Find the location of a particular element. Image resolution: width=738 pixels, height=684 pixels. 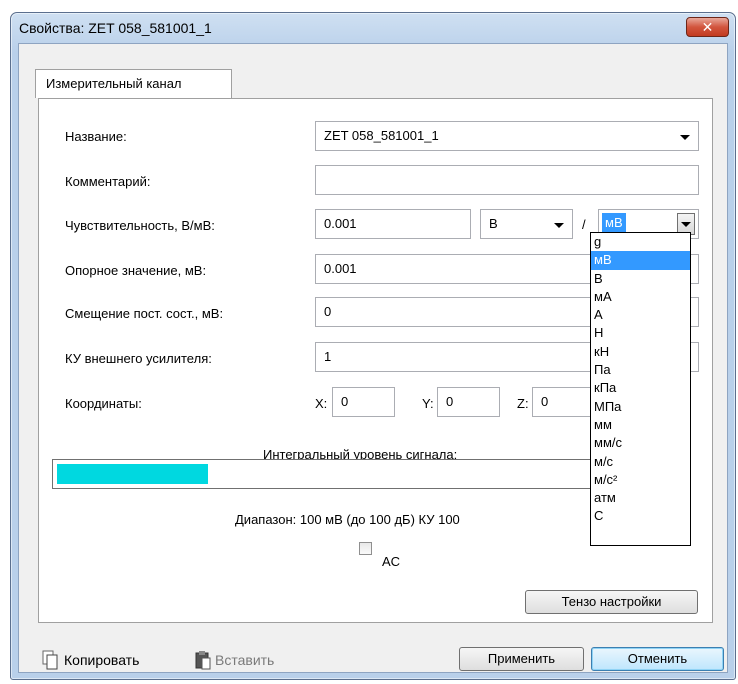

apply-button: Применить is located at coordinates (521, 659).